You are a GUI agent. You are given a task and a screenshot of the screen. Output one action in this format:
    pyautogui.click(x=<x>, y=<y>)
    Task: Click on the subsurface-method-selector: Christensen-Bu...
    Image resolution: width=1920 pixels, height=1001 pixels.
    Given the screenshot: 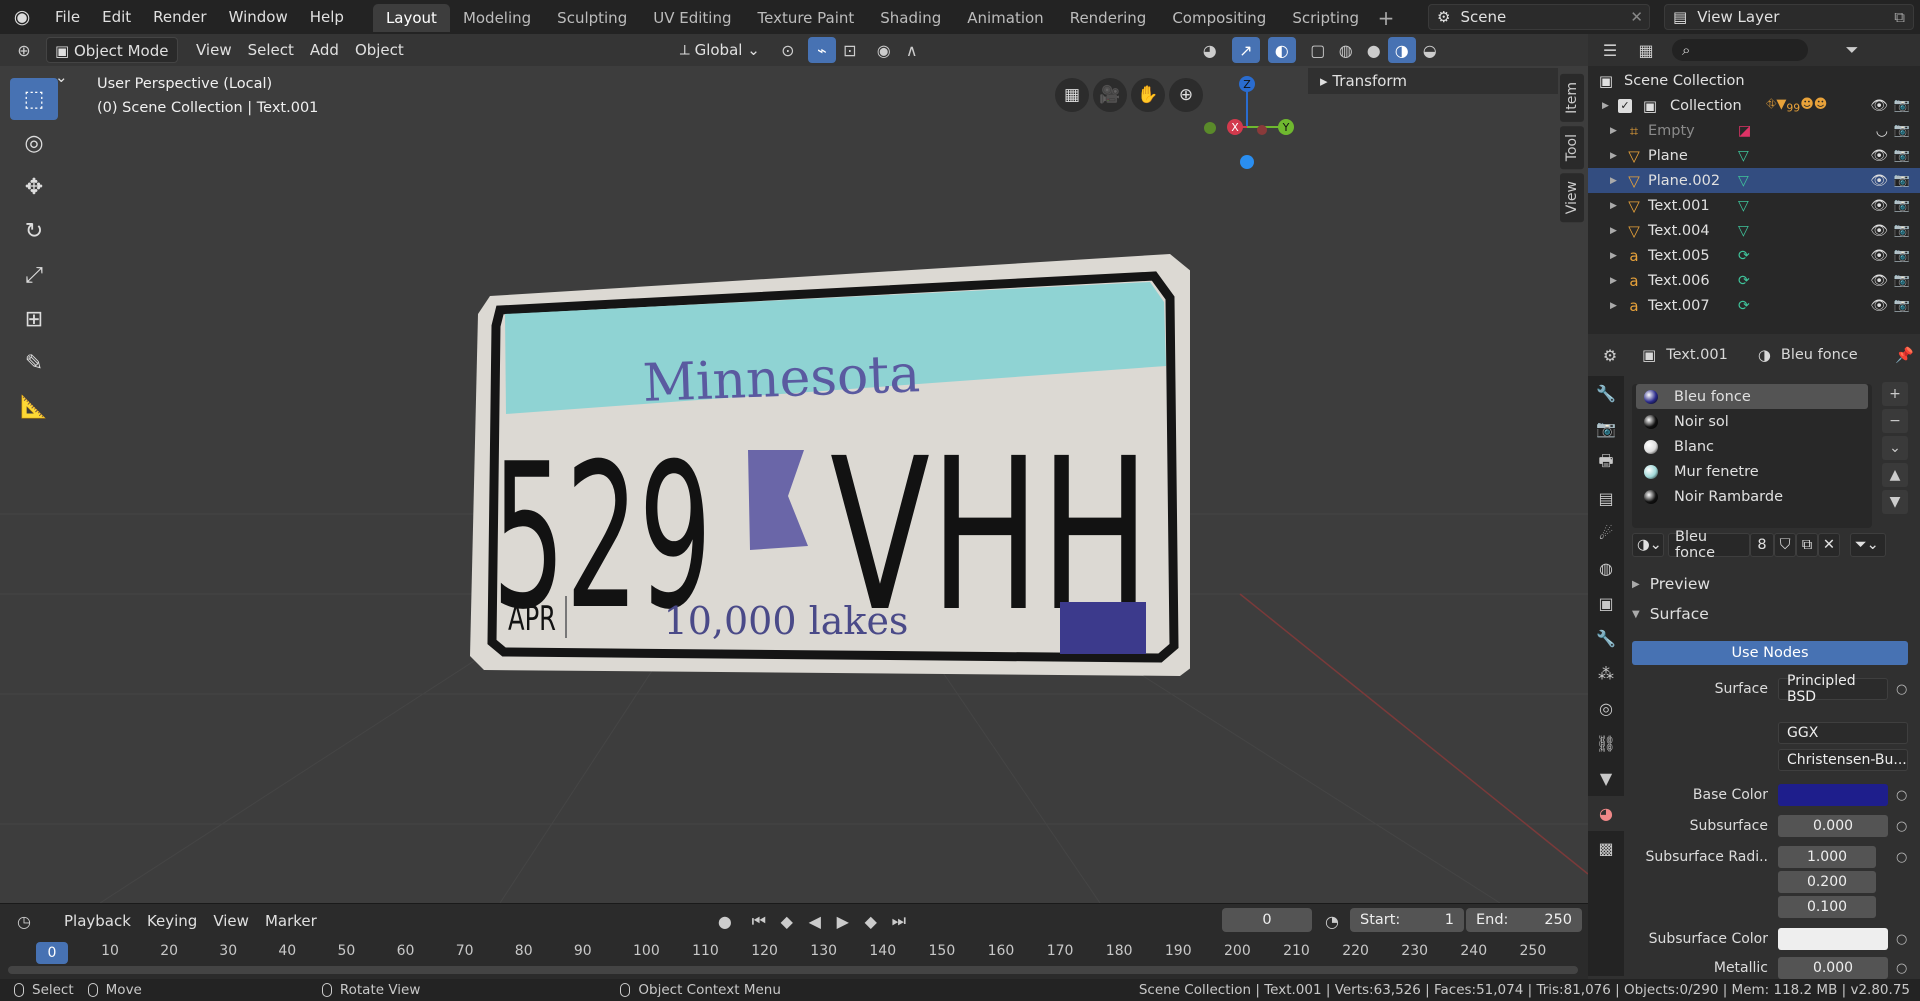 What is the action you would take?
    pyautogui.click(x=1843, y=760)
    